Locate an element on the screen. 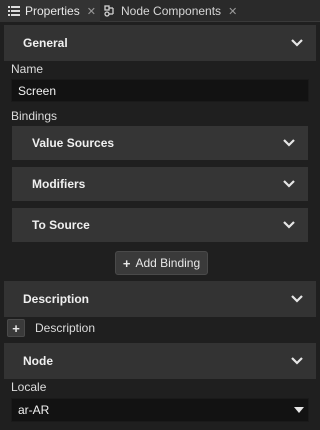  locale-value: ar-AR is located at coordinates (34, 410).